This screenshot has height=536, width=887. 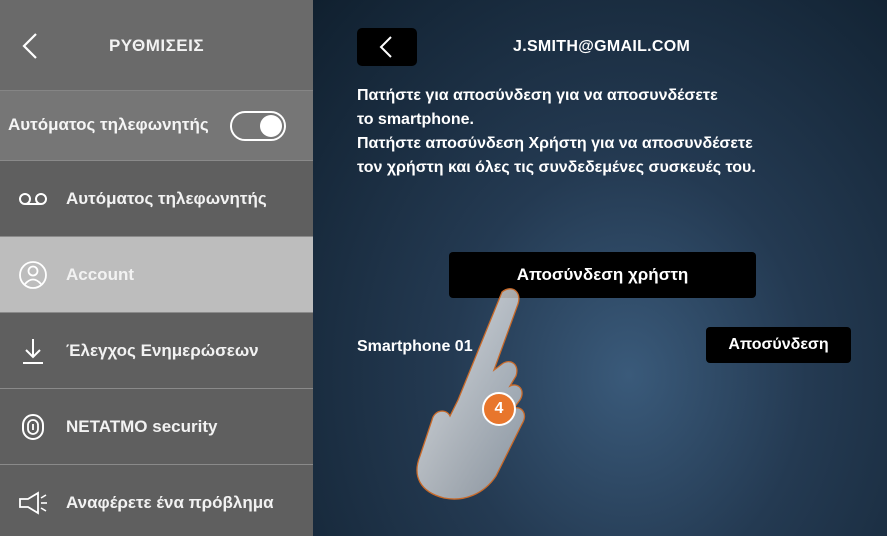 I want to click on sidebar-title: ΡΥΘΜΙΣΕΙΣ, so click(x=156, y=45).